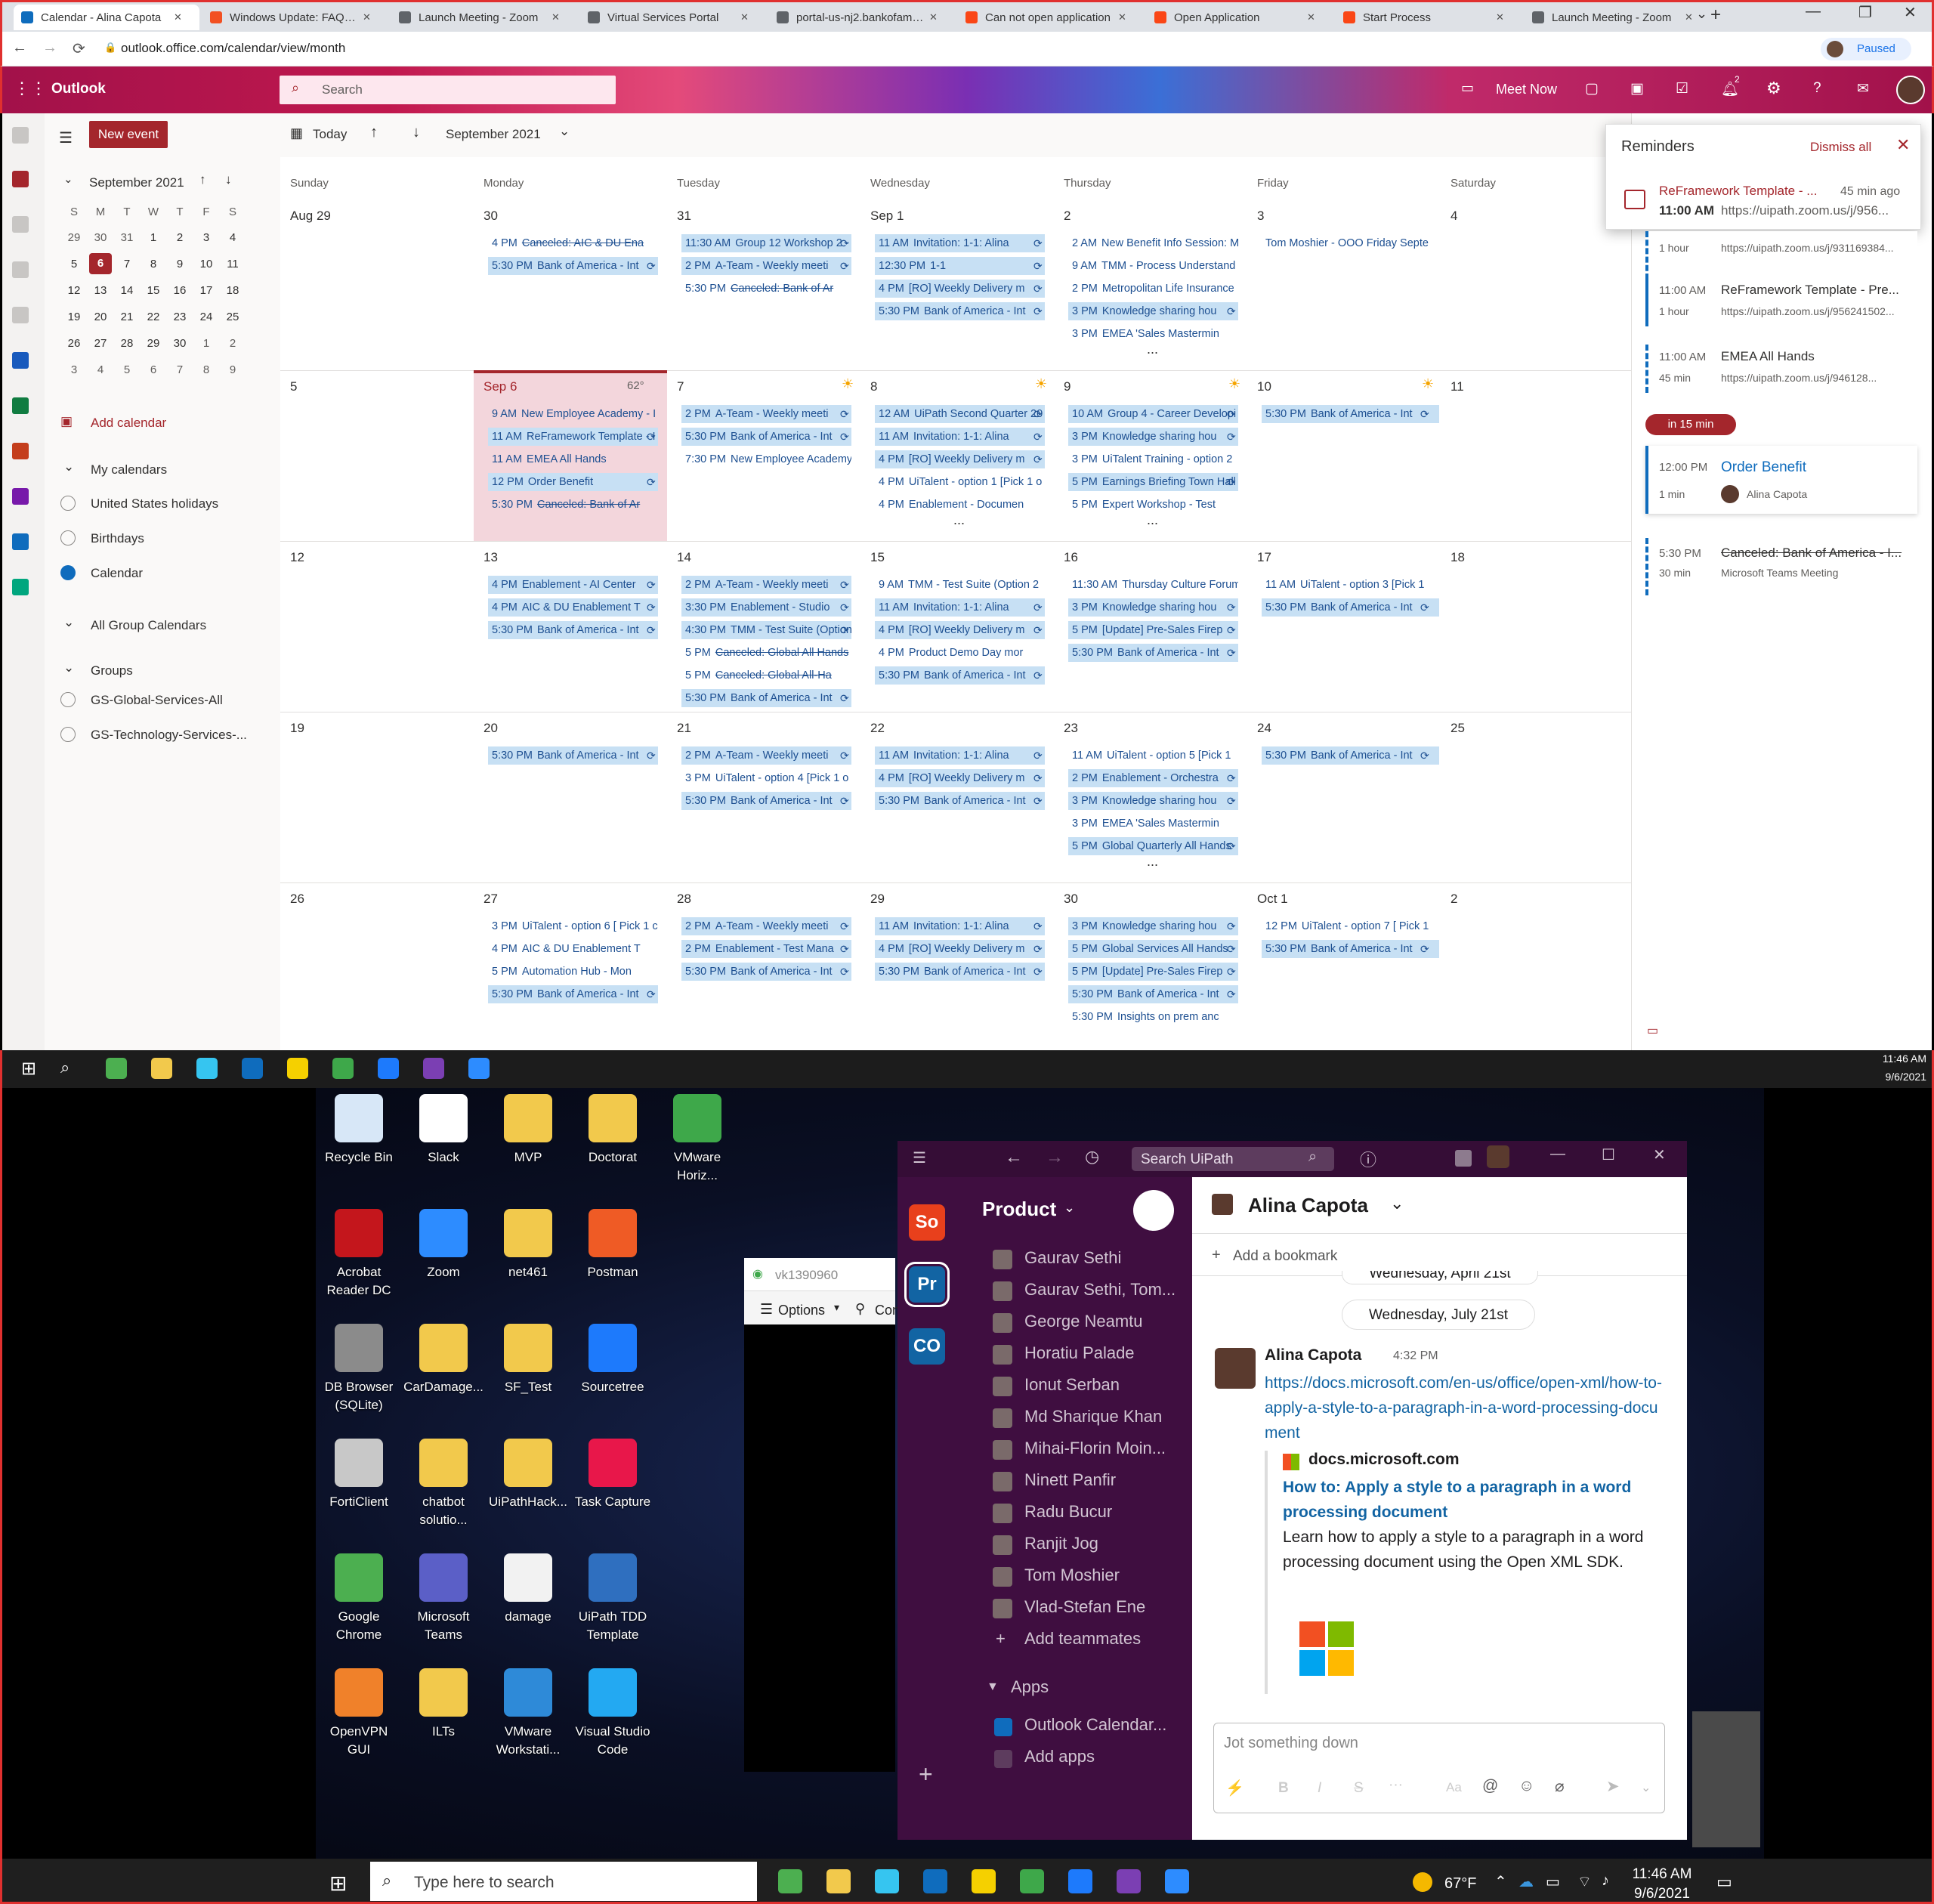  I want to click on desktop-icon: SF_Test, so click(528, 1360).